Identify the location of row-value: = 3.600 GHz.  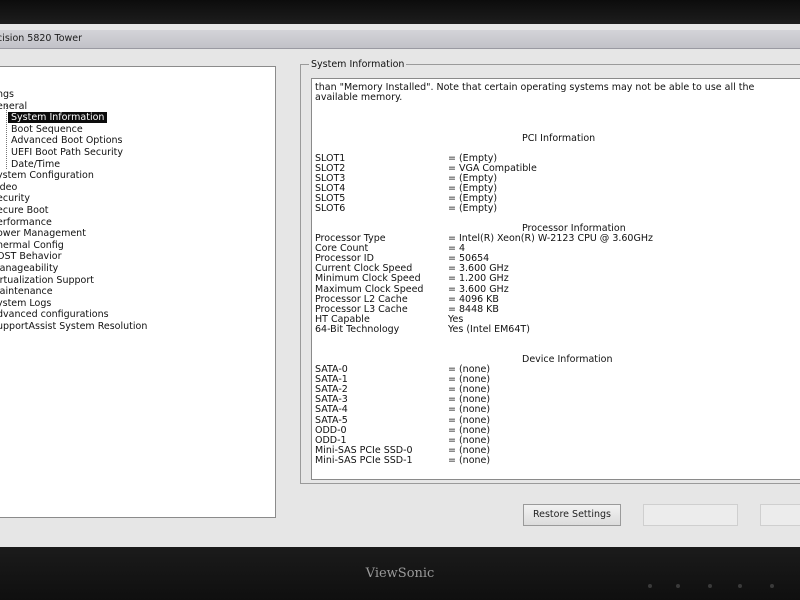
(478, 289).